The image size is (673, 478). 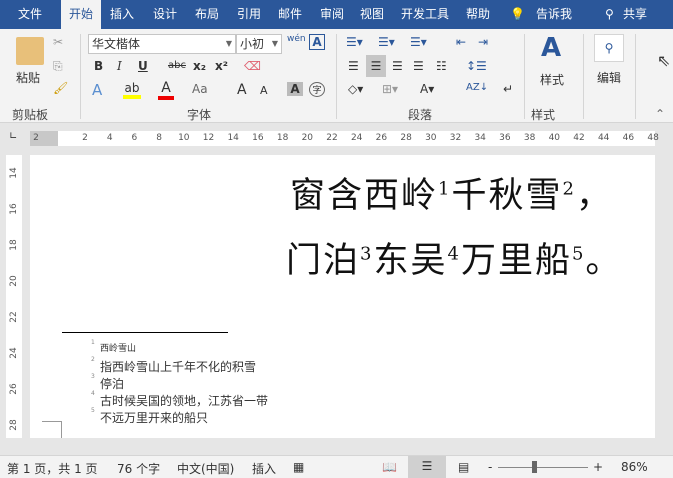 I want to click on tell-me-button: 告诉我, so click(x=554, y=14).